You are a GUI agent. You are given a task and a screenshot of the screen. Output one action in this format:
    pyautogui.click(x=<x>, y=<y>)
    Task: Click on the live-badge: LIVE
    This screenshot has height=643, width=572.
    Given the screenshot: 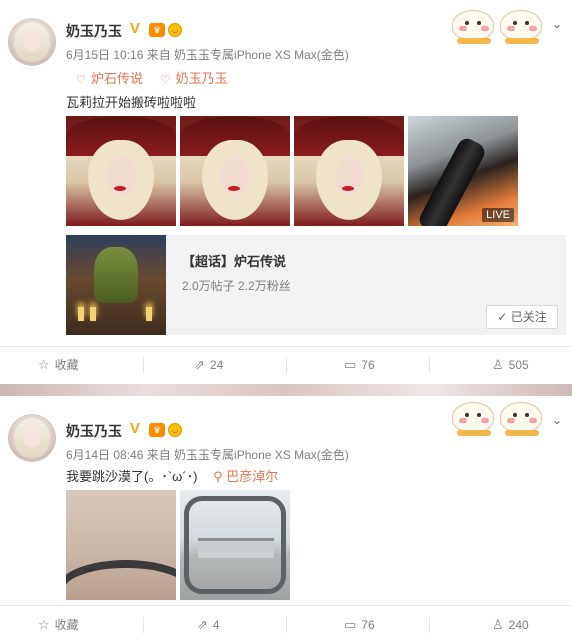 What is the action you would take?
    pyautogui.click(x=498, y=215)
    